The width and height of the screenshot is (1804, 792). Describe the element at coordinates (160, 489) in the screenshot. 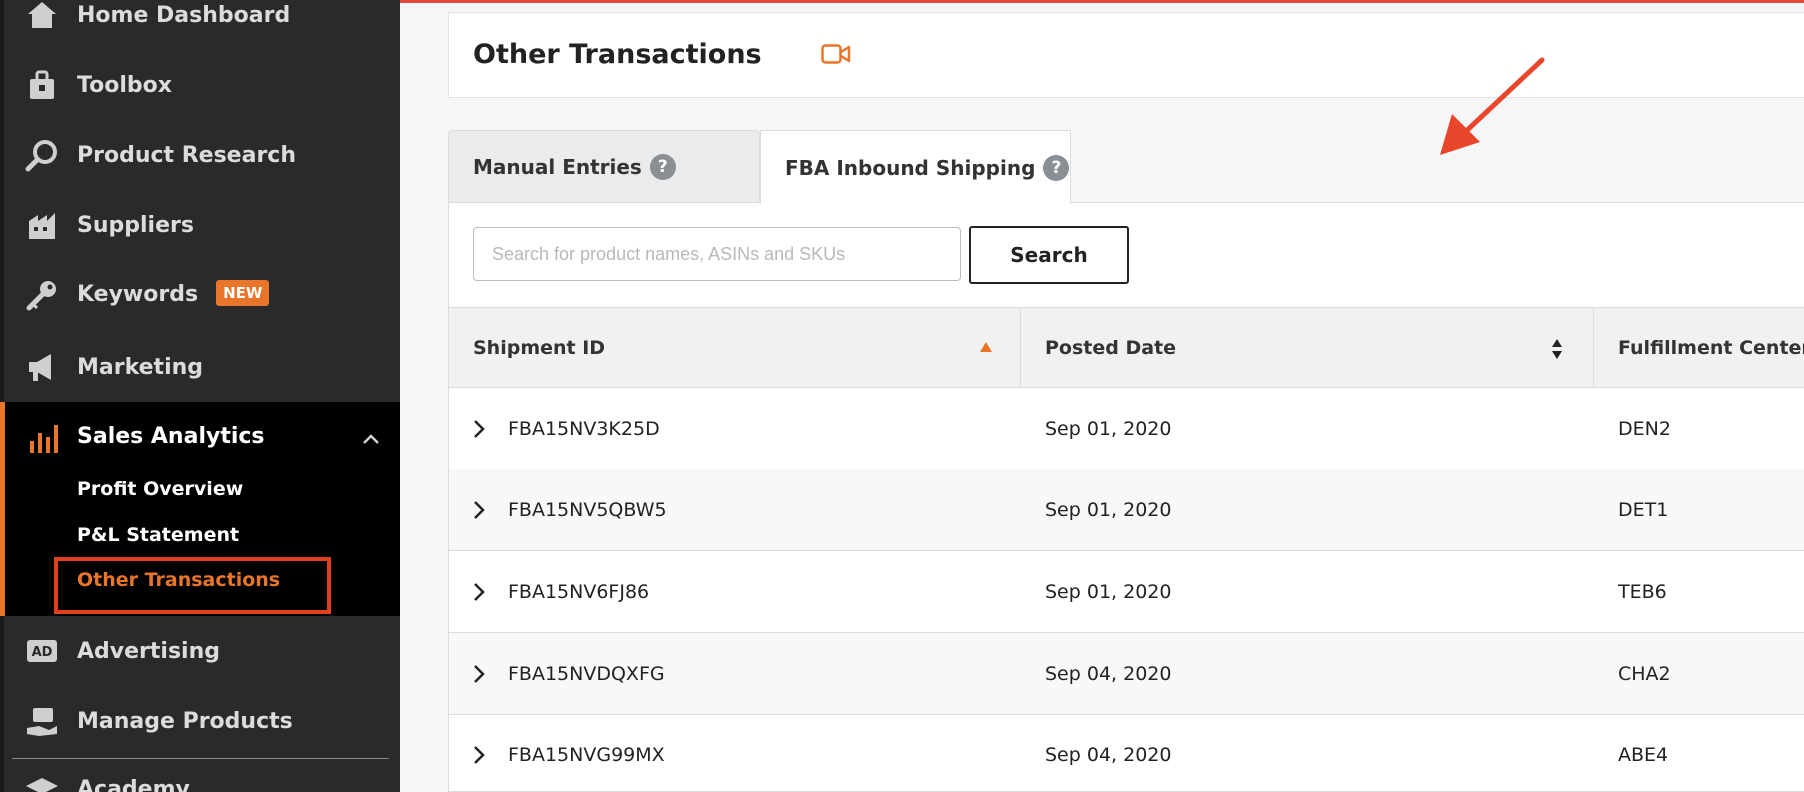

I see `sidebar-subitem-profit-overview: Profit Overview` at that location.